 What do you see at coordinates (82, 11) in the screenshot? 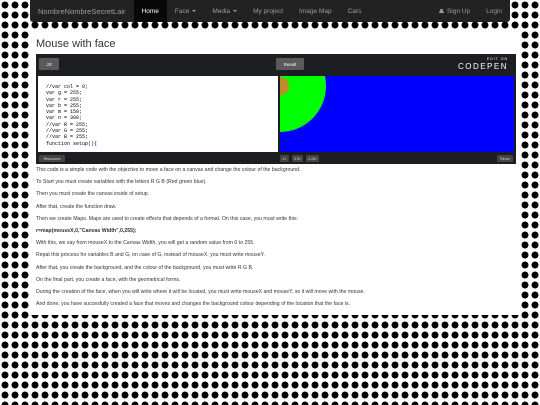
I see `brand-link: NombreNombreSecretLair` at bounding box center [82, 11].